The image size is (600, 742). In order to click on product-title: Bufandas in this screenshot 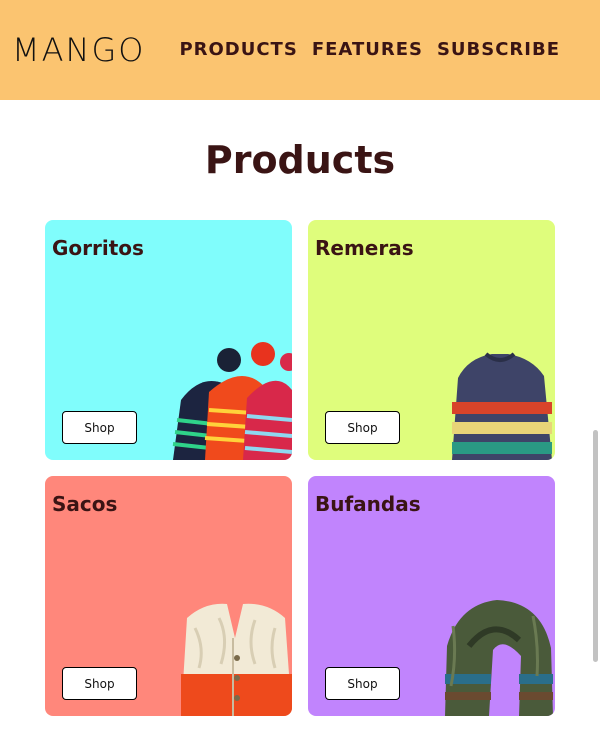, I will do `click(368, 504)`.